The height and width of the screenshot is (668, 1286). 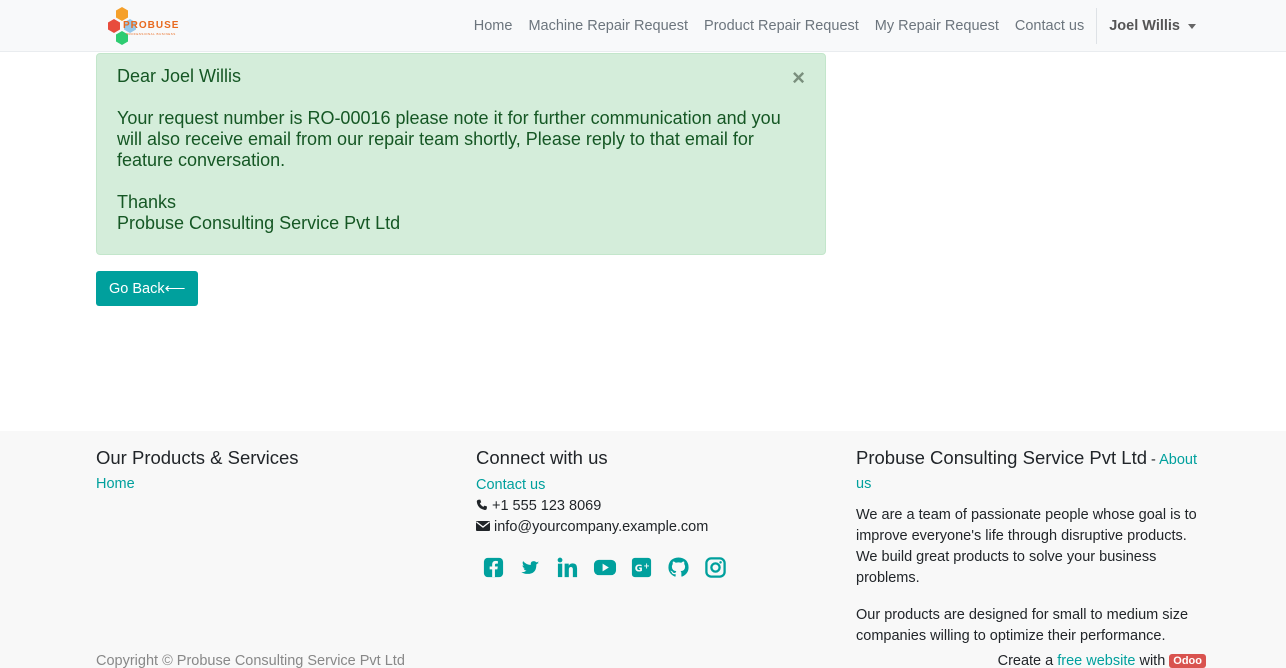 I want to click on footer-home-link: Home, so click(x=115, y=484).